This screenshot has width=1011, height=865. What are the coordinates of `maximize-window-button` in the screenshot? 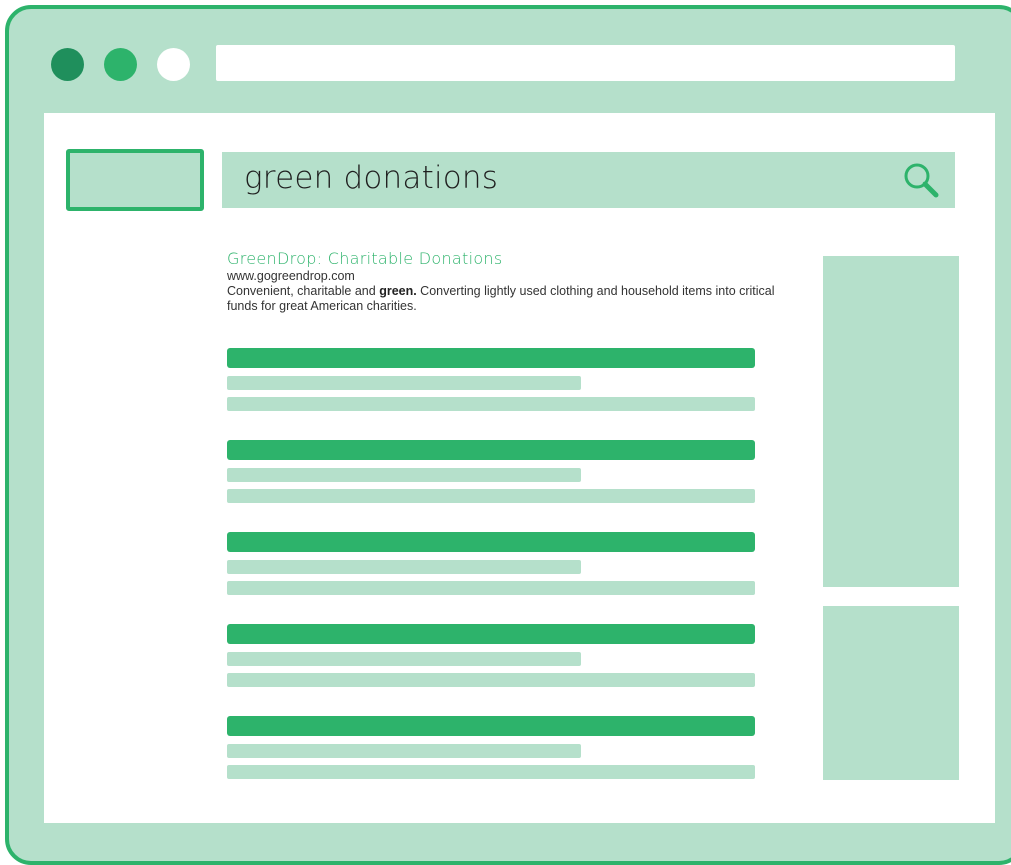 It's located at (173, 64).